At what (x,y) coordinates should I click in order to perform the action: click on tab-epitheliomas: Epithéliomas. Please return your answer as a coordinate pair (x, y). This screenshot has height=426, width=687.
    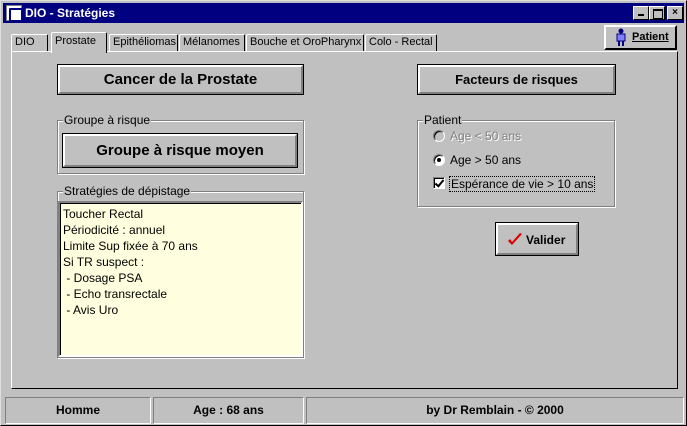
    Looking at the image, I should click on (143, 43).